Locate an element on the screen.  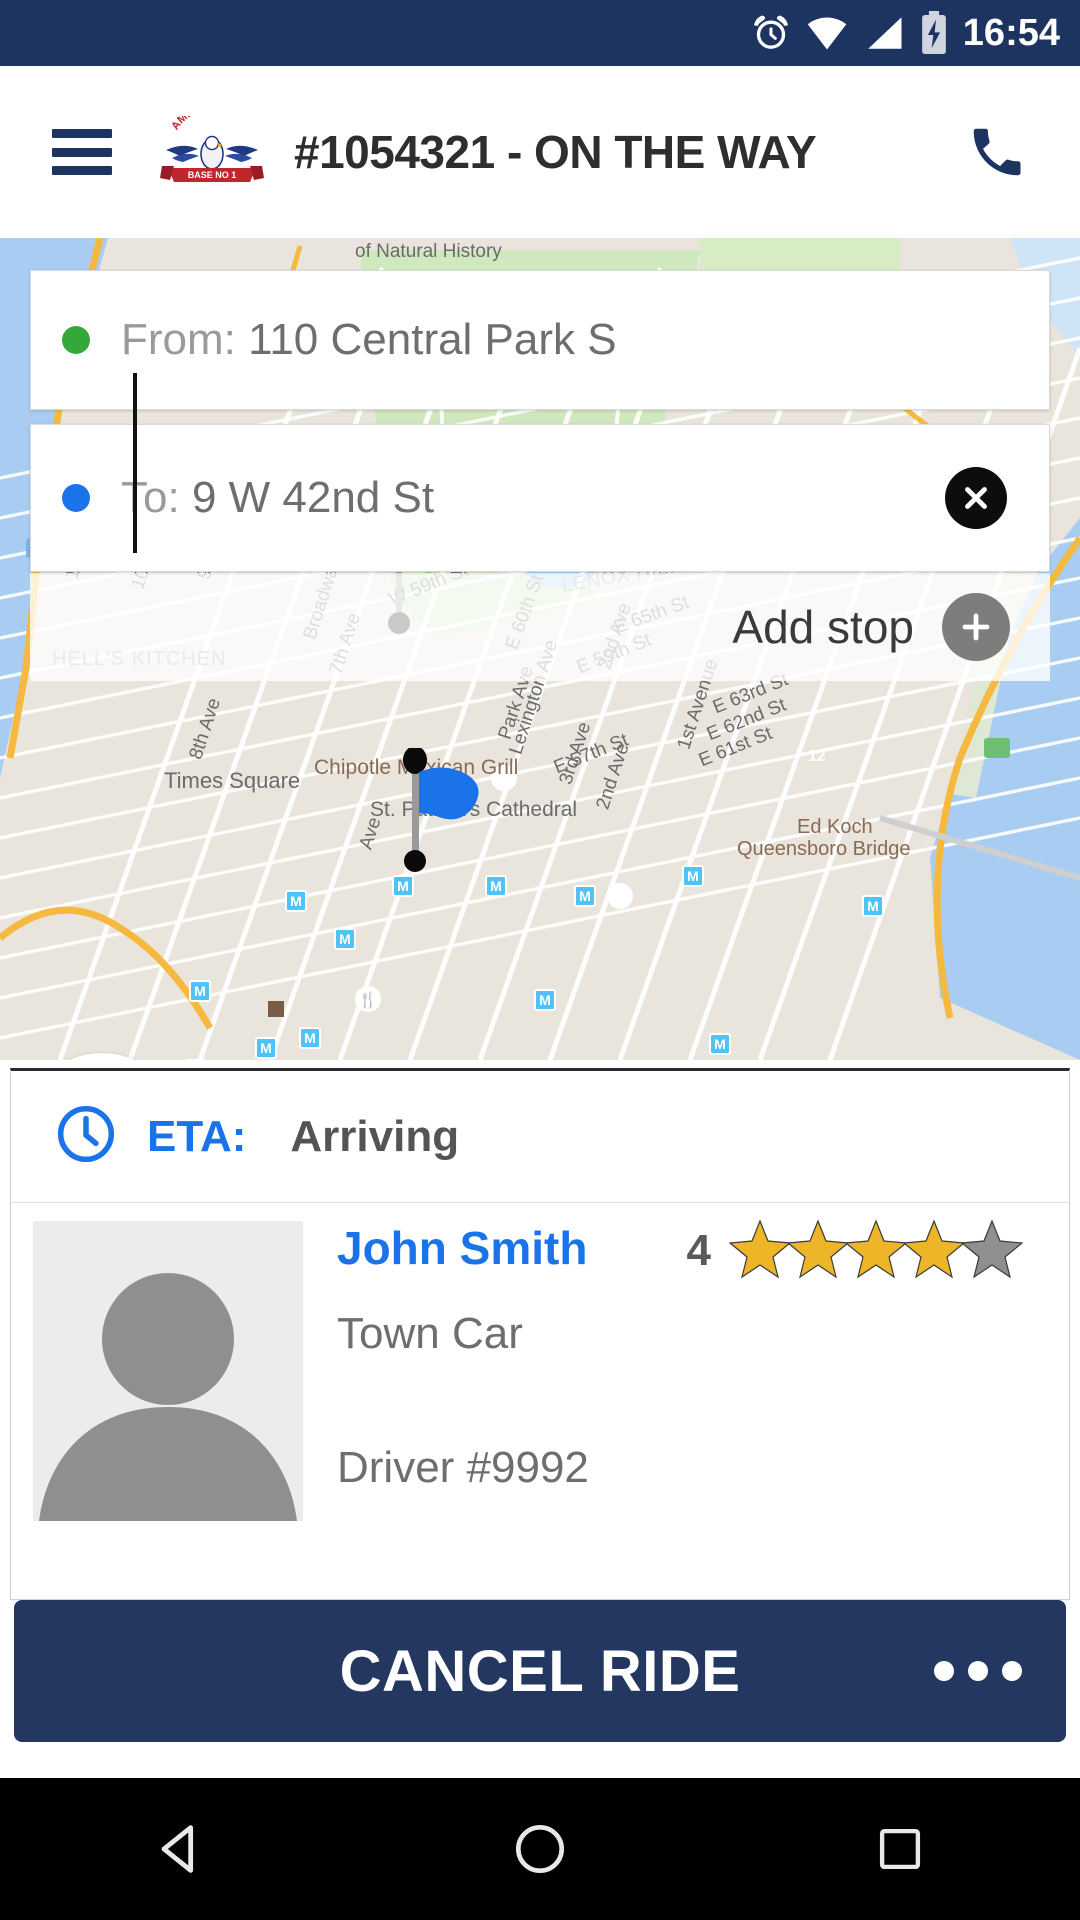
eta-row: ETA: Arriving is located at coordinates (540, 1137).